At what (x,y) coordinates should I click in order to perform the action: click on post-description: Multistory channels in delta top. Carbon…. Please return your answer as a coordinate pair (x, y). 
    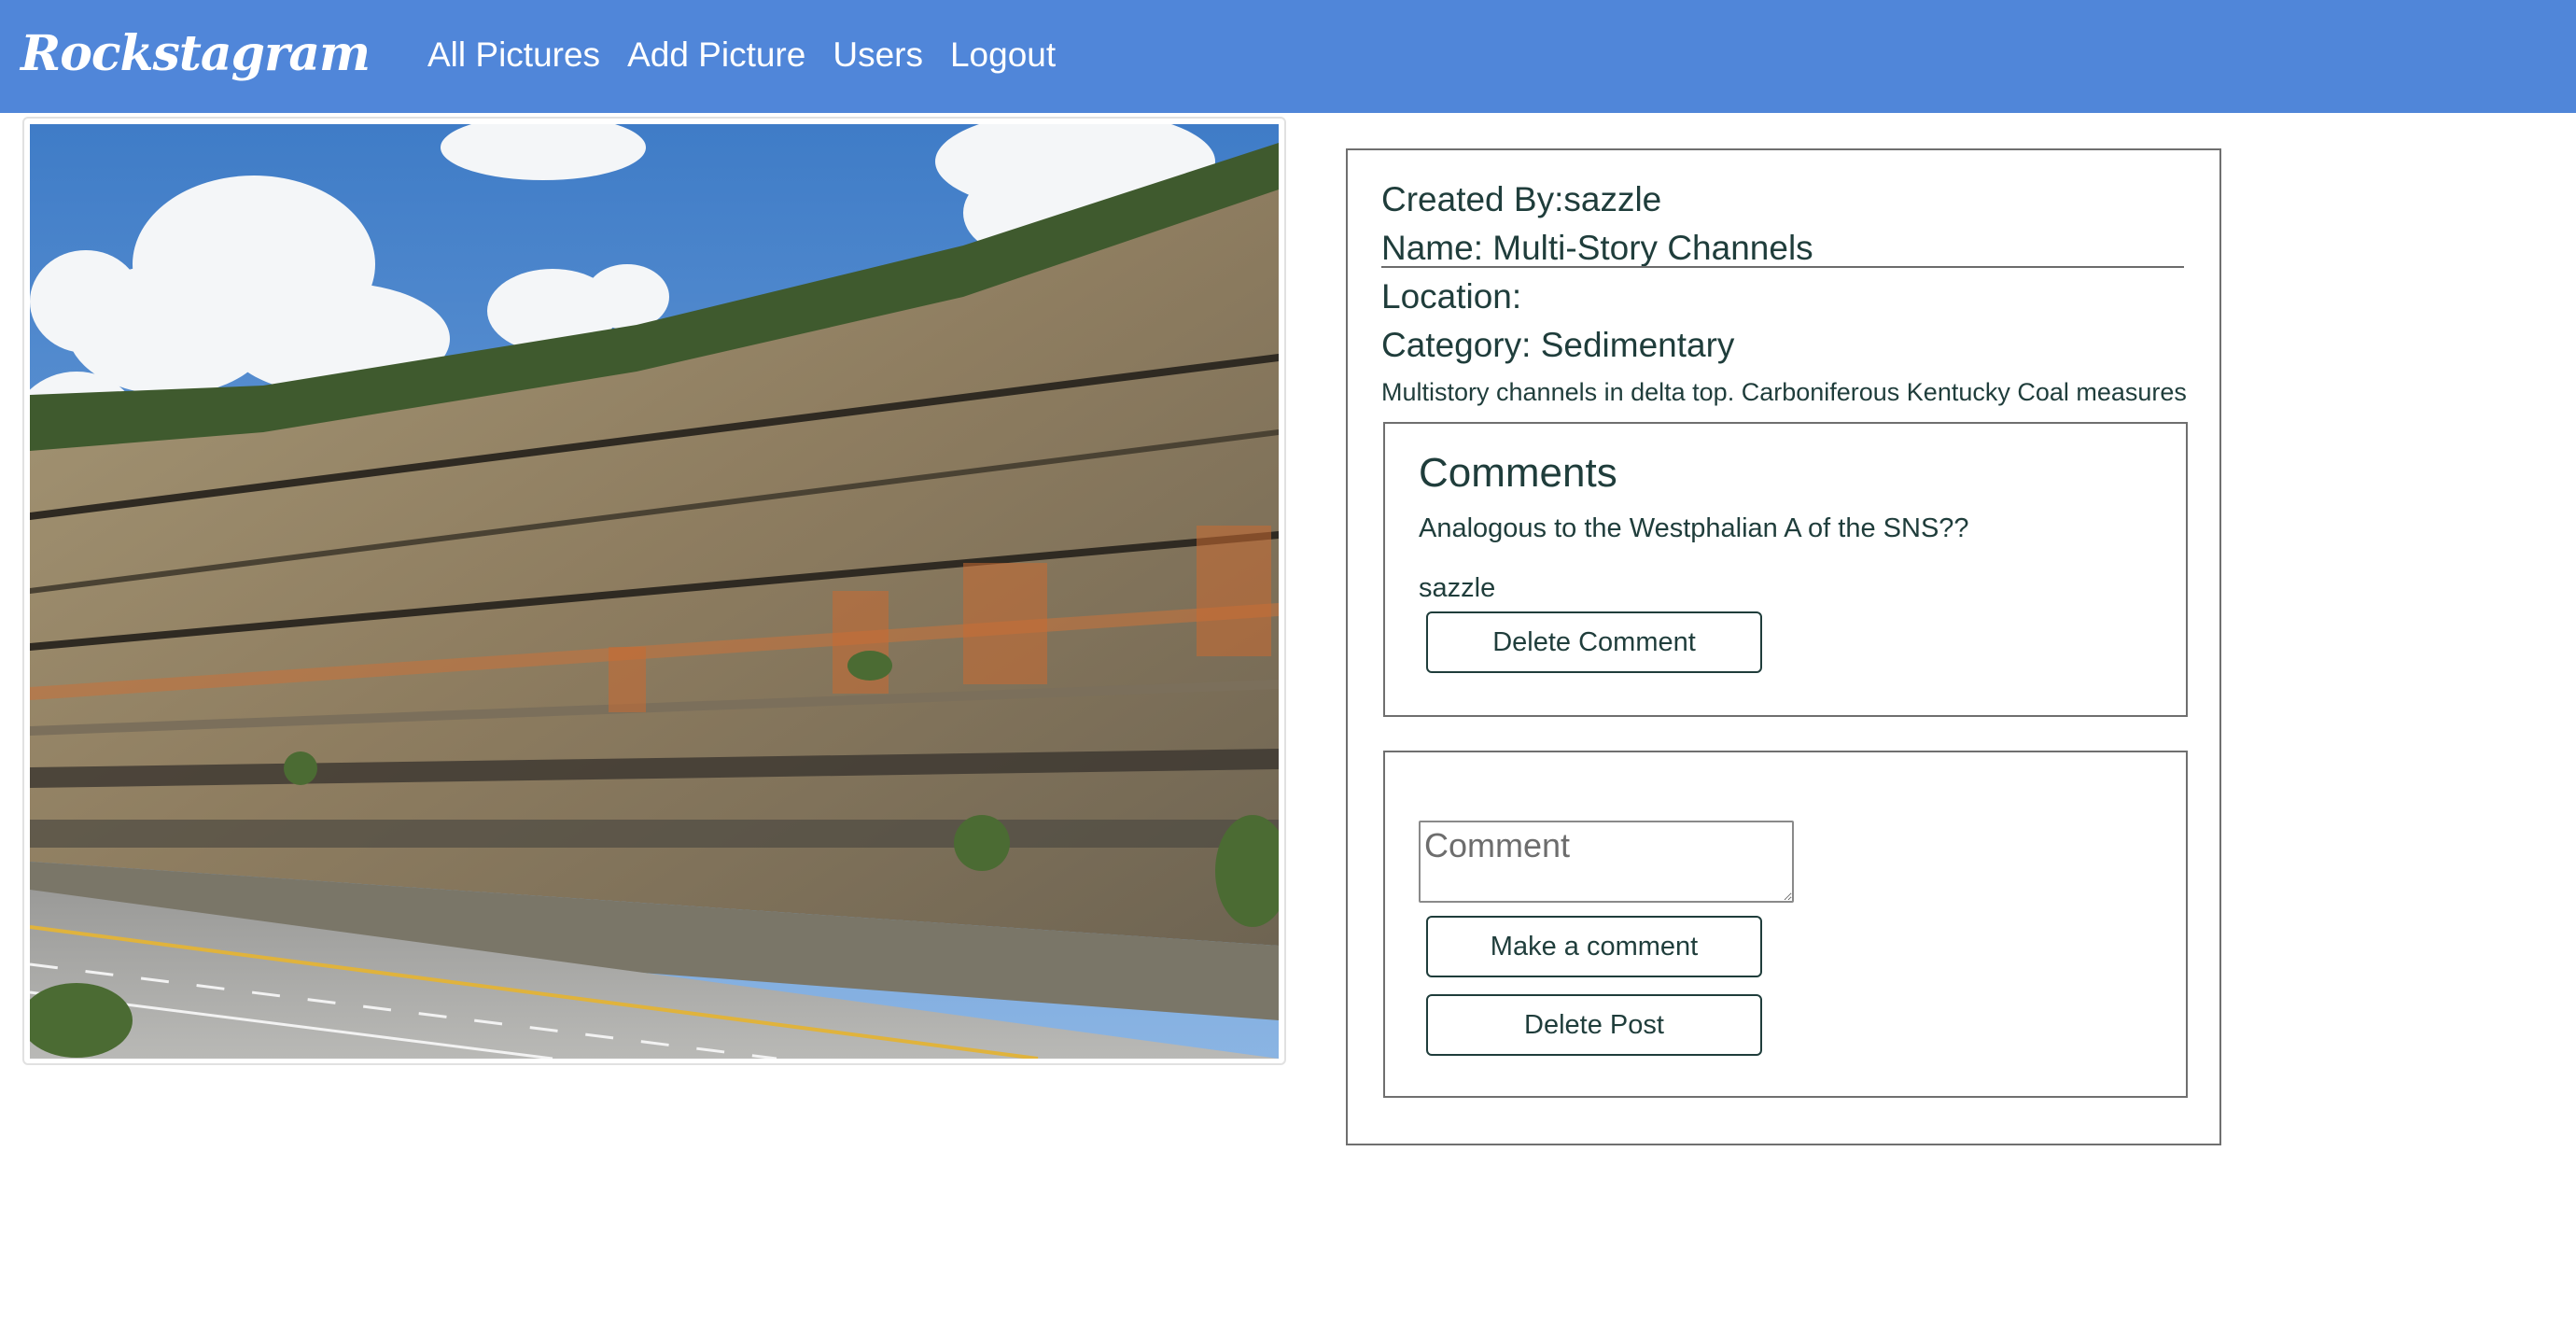
    Looking at the image, I should click on (1784, 392).